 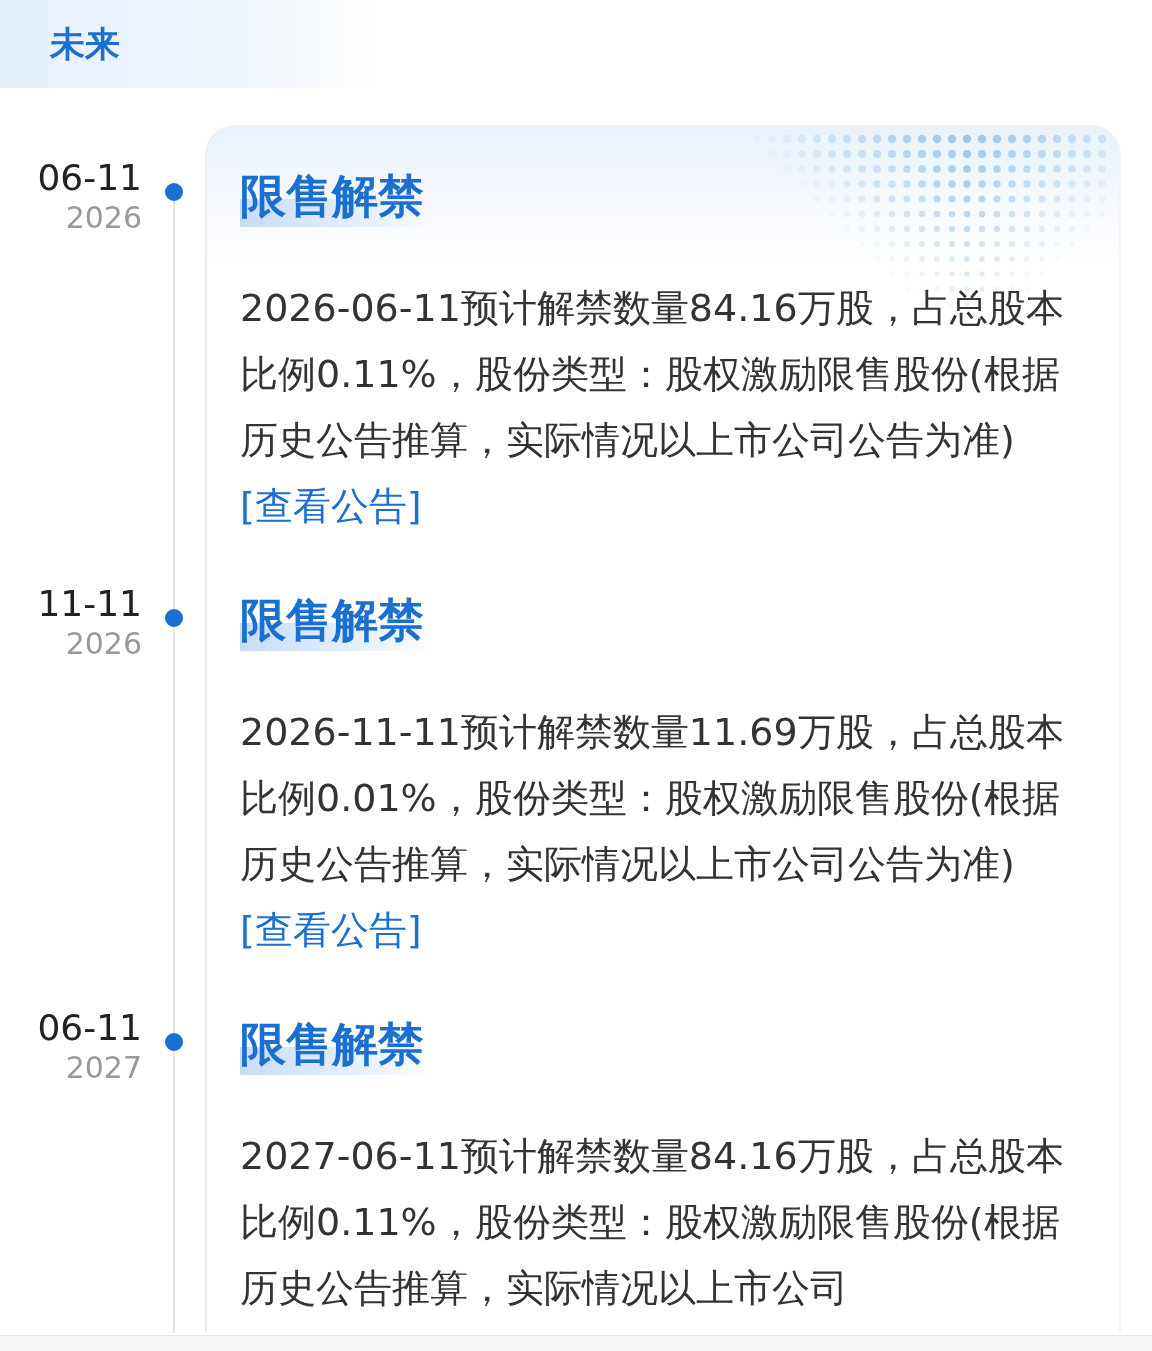 I want to click on event-description: 2026-11-11预计解禁数量11.69万股，占总股本比例0.01%，股份类型：股权激励限售股份(根据历史公告推算，实际情况以上市公司公告为准) [查看公告], so click(x=652, y=831).